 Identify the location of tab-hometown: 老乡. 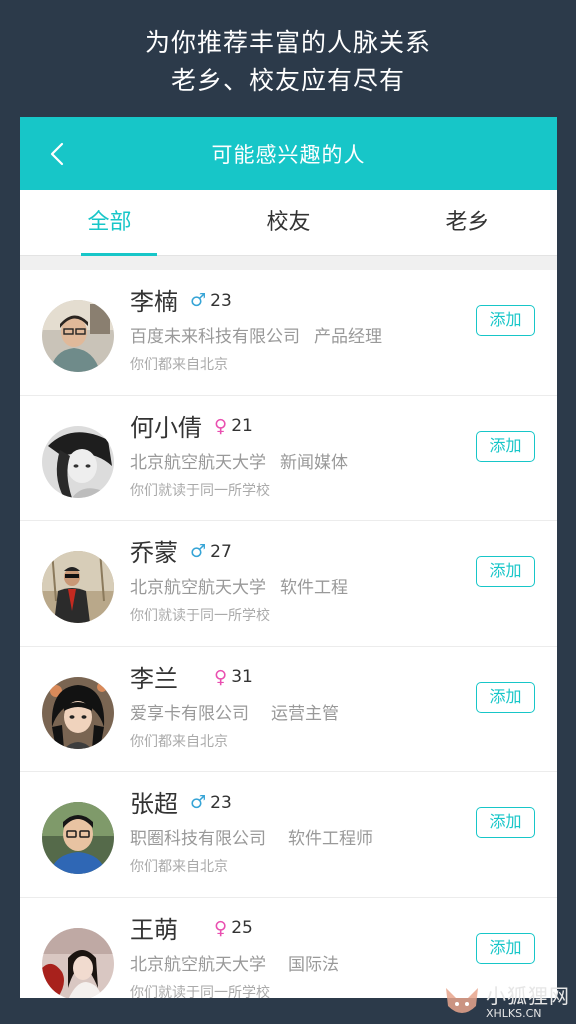
(467, 222).